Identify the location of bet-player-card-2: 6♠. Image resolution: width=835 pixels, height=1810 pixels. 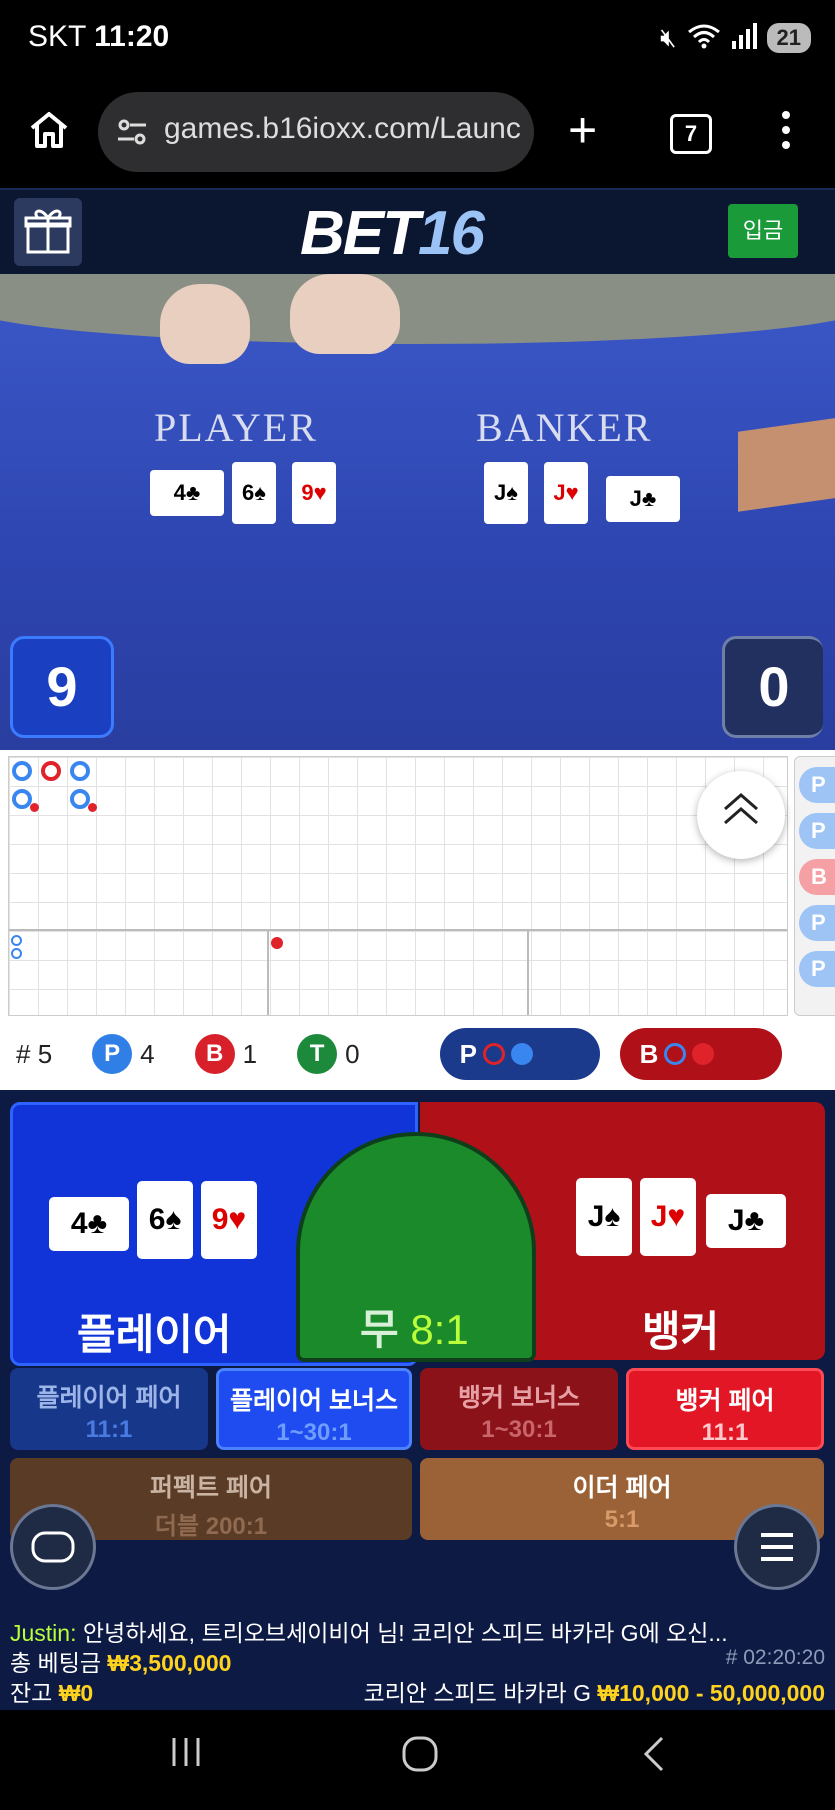
(165, 1220).